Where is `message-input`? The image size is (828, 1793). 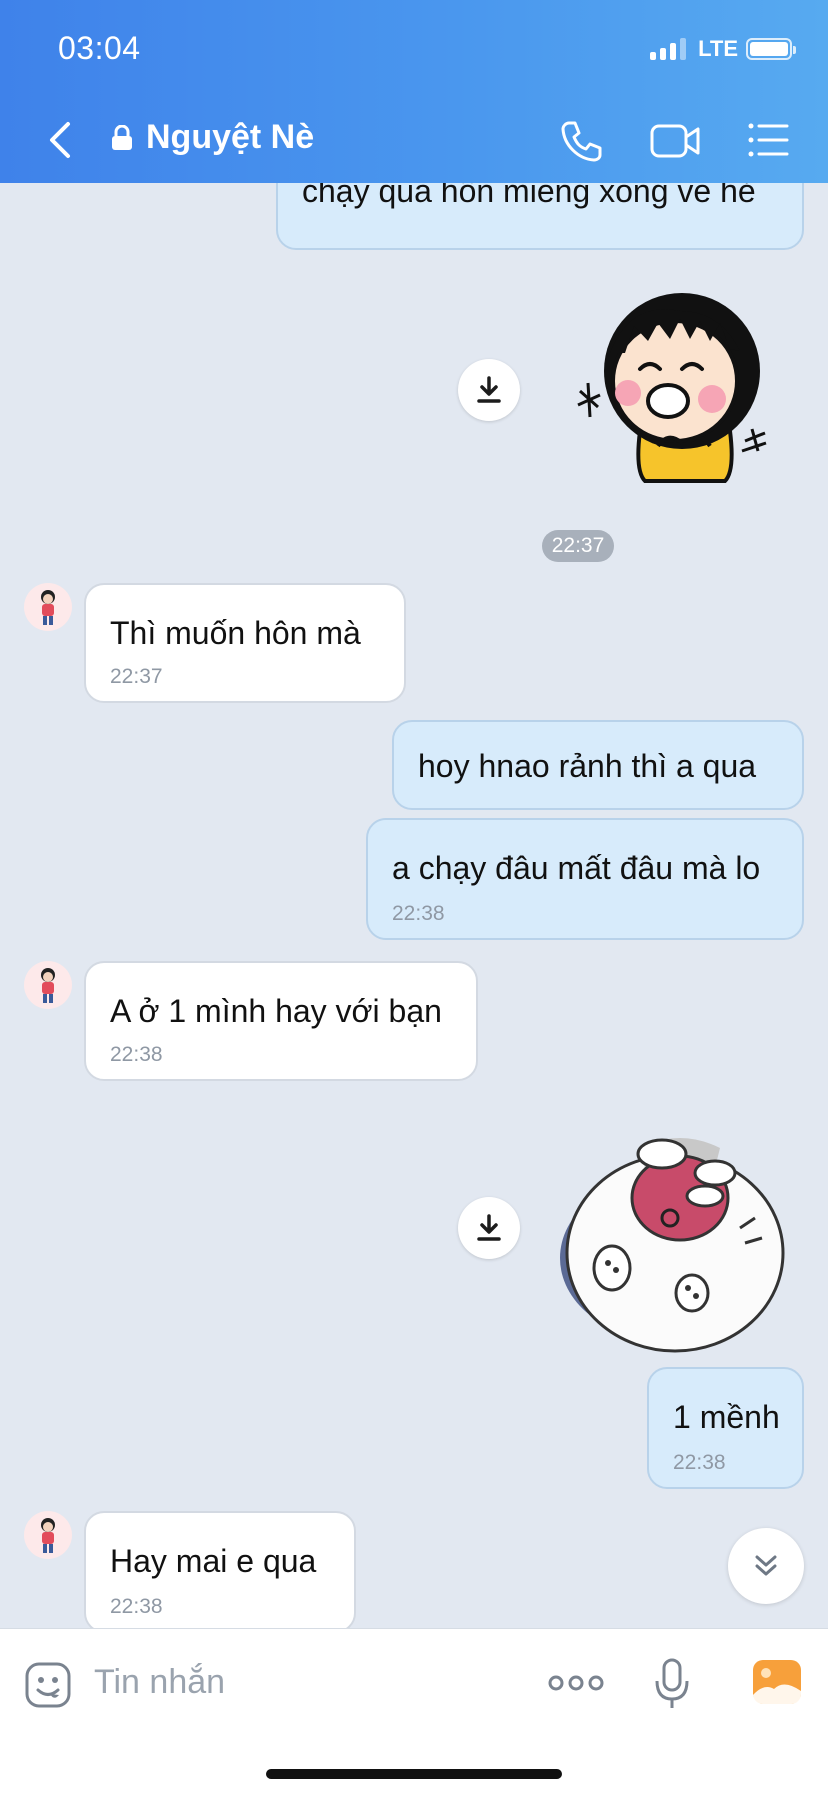
message-input is located at coordinates (304, 1682).